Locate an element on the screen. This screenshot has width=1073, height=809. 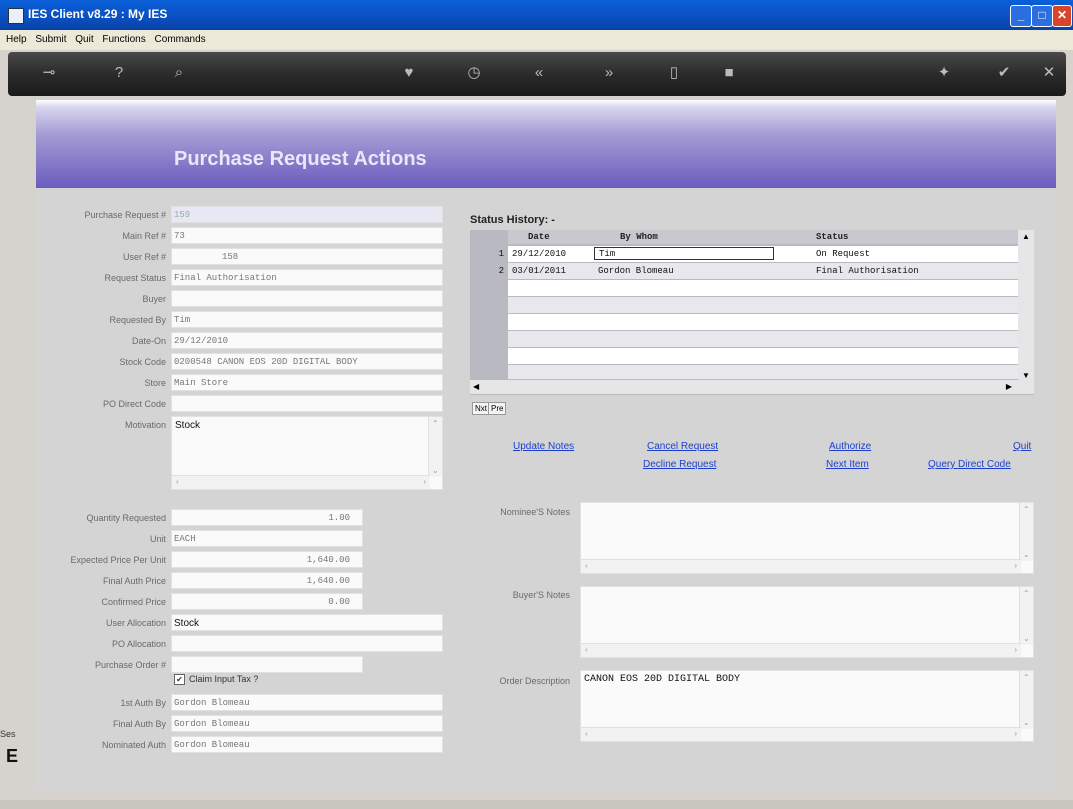
motivation-textarea: Stock ⌃ ⌄ ‹ › is located at coordinates (307, 453).